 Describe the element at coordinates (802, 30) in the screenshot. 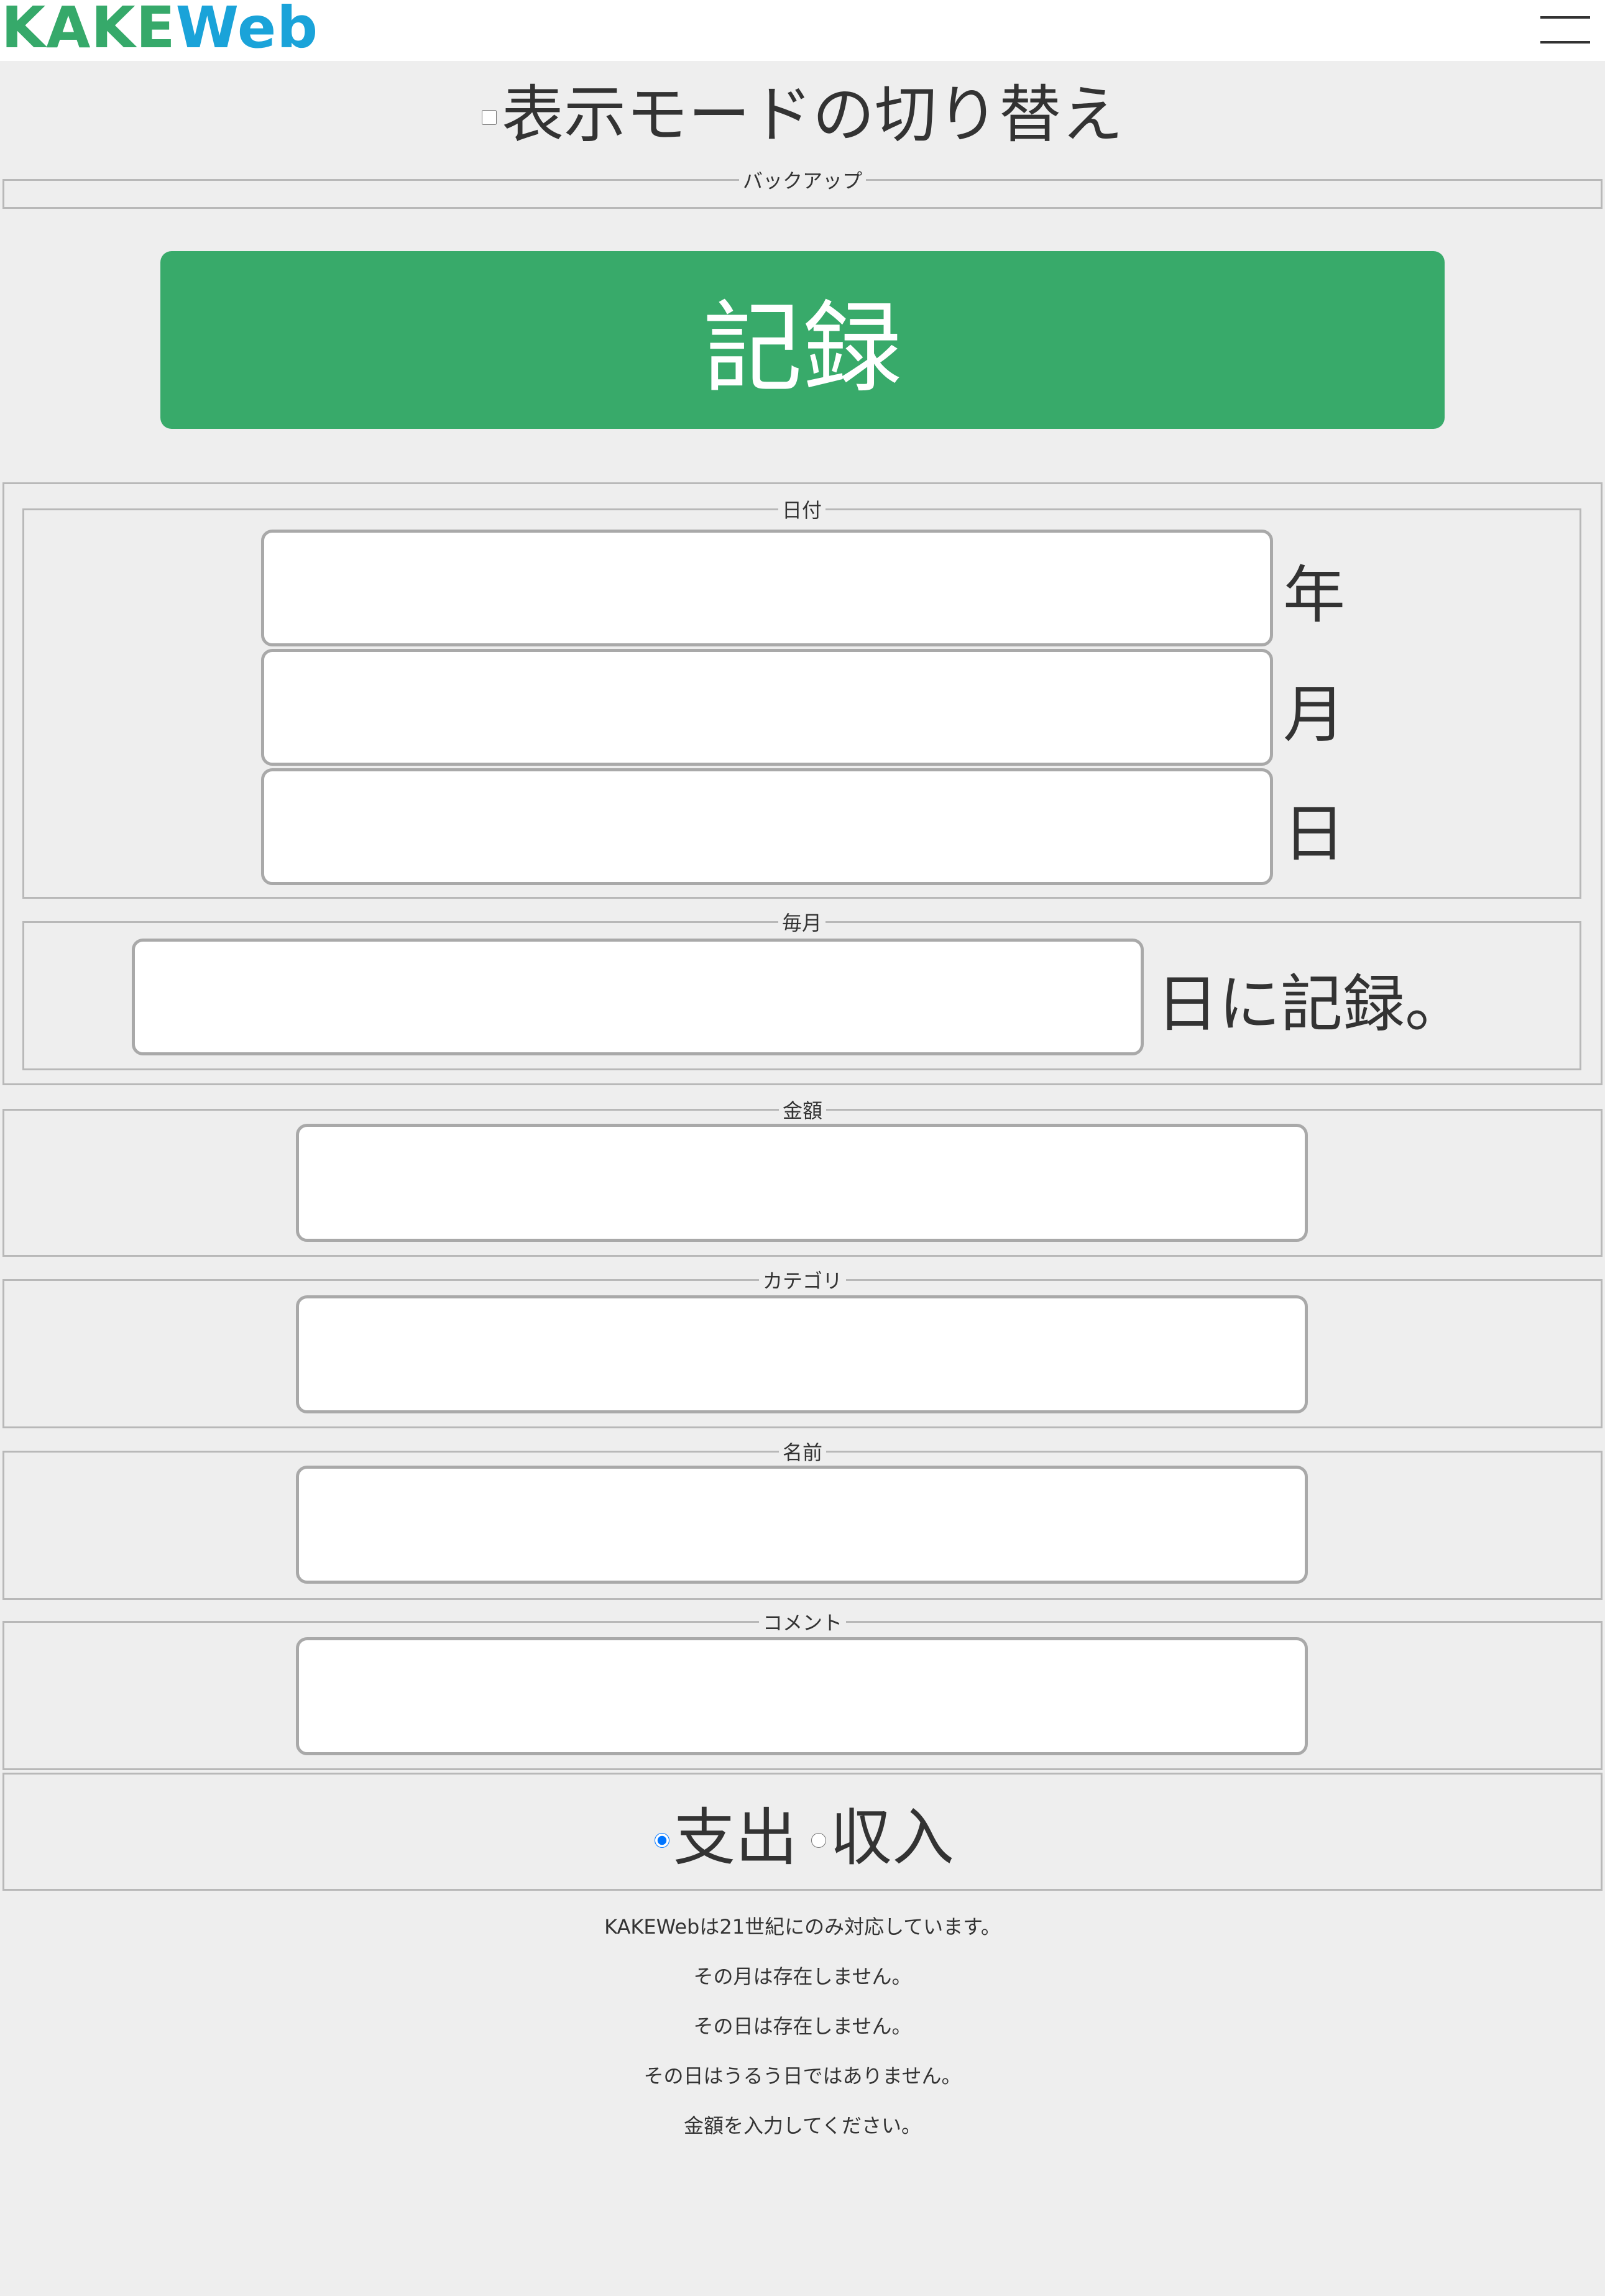

I see `header: KAKEWeb` at that location.